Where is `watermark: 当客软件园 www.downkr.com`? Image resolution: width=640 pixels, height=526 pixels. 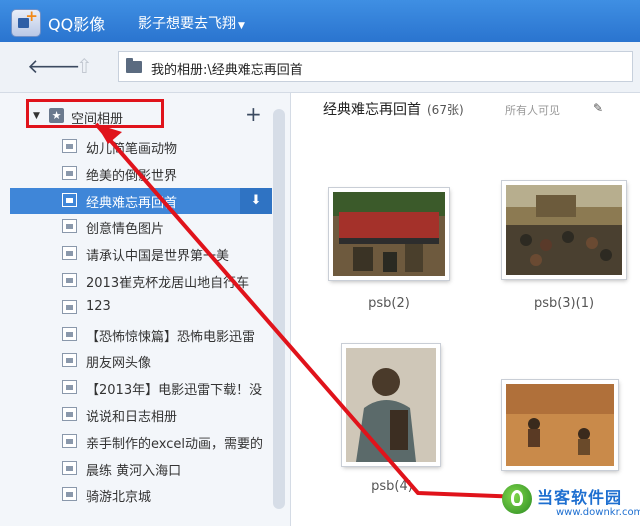
watermark: 当客软件园 www.downkr.com is located at coordinates (570, 502).